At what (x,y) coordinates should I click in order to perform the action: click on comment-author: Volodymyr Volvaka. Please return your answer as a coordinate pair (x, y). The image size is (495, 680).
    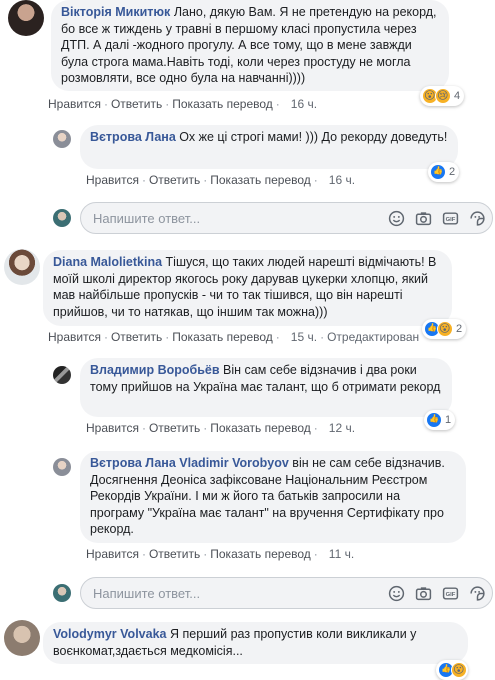
    Looking at the image, I should click on (109, 634).